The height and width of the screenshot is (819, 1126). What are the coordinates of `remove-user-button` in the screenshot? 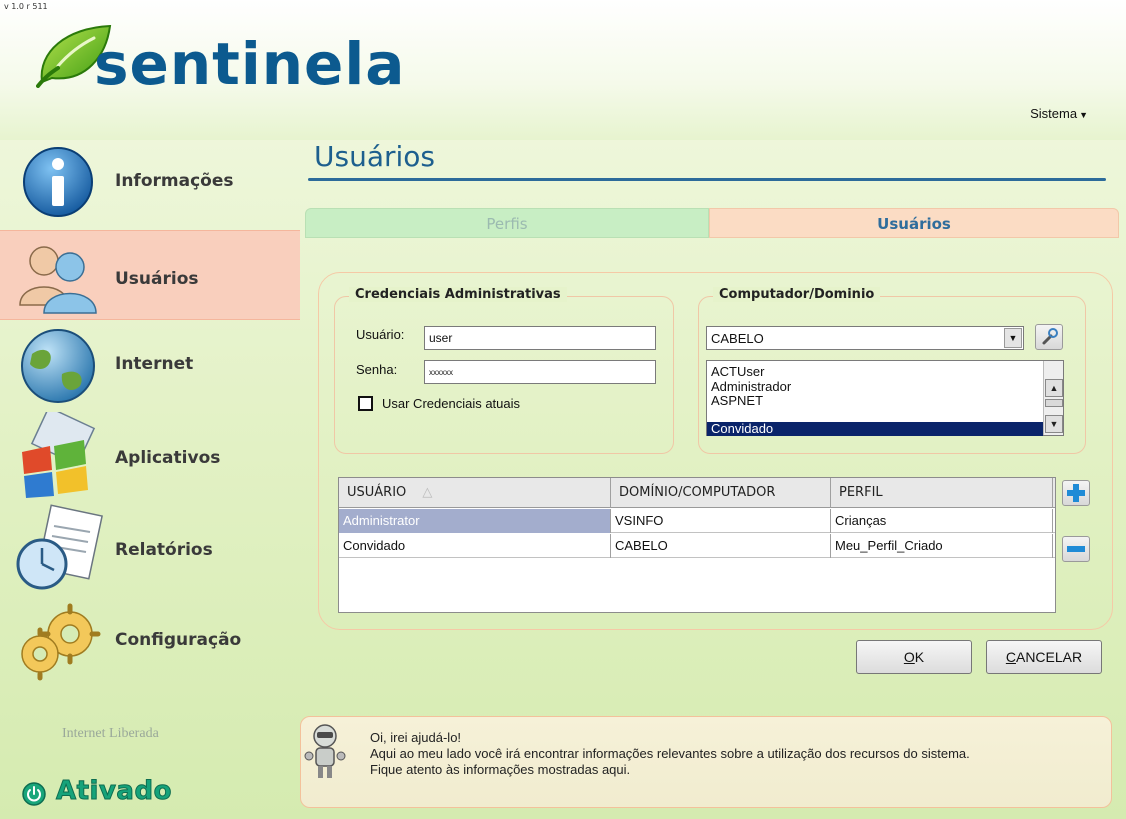 It's located at (1076, 549).